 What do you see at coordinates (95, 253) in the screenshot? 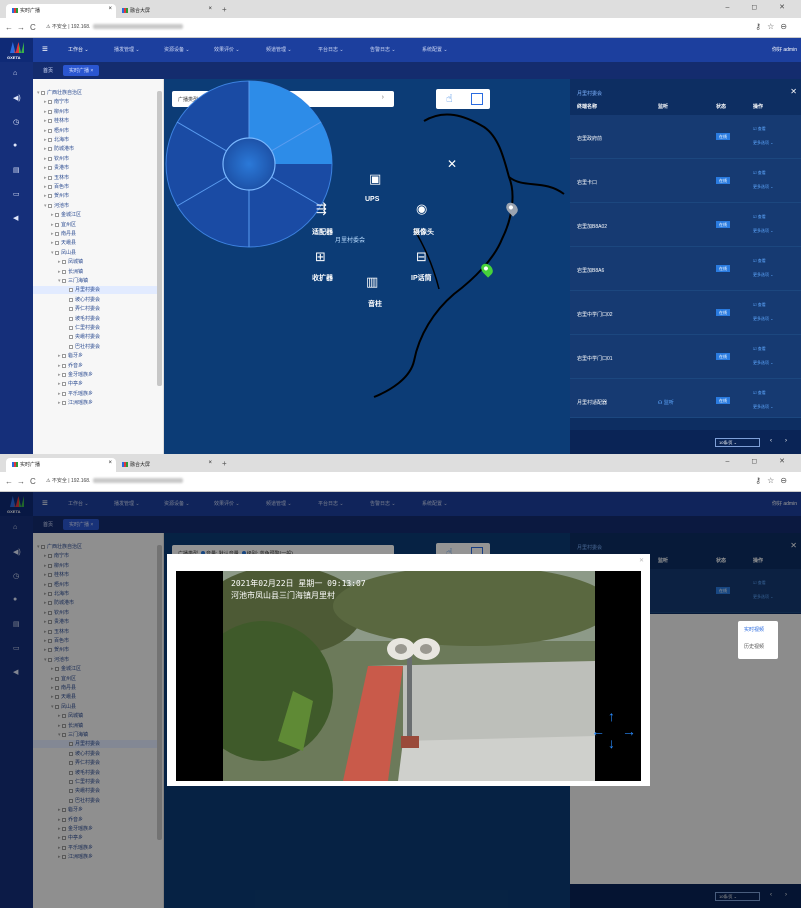
I see `tree-node: ▾ 凤山县` at bounding box center [95, 253].